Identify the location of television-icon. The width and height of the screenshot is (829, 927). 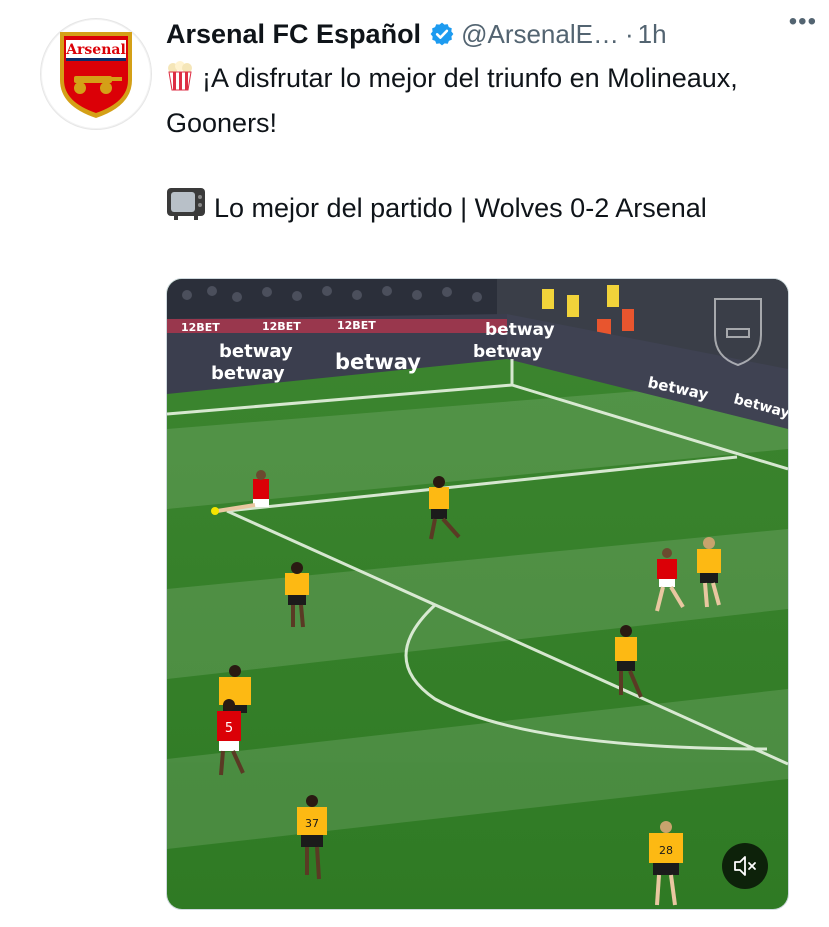
(186, 209).